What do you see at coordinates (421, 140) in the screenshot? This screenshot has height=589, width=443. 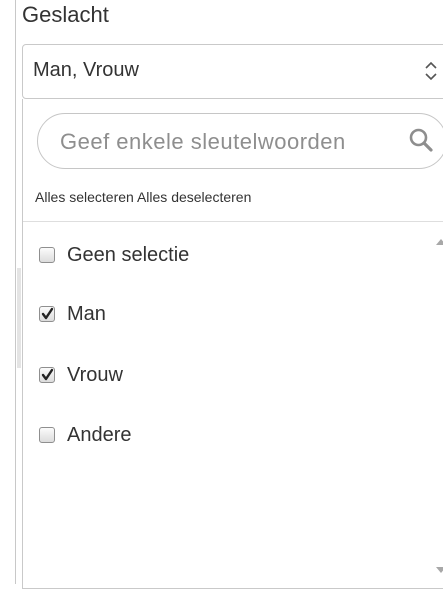 I see `search-icon` at bounding box center [421, 140].